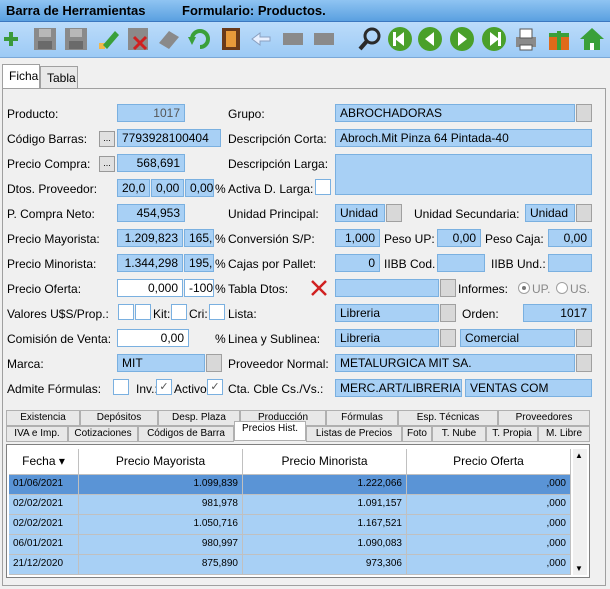 The width and height of the screenshot is (610, 589). Describe the element at coordinates (151, 113) in the screenshot. I see `producto-field: 1017` at that location.